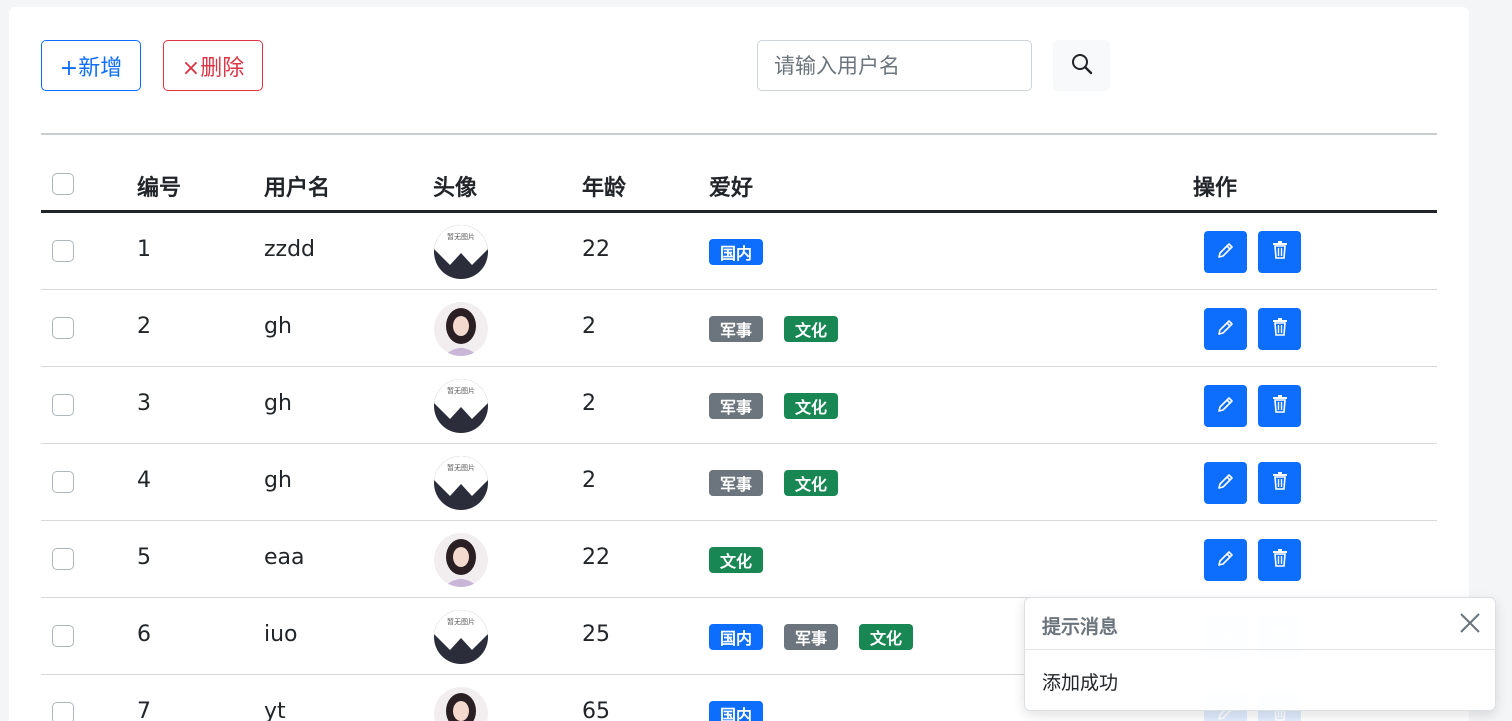  What do you see at coordinates (1080, 683) in the screenshot?
I see `toast-message: 添加成功` at bounding box center [1080, 683].